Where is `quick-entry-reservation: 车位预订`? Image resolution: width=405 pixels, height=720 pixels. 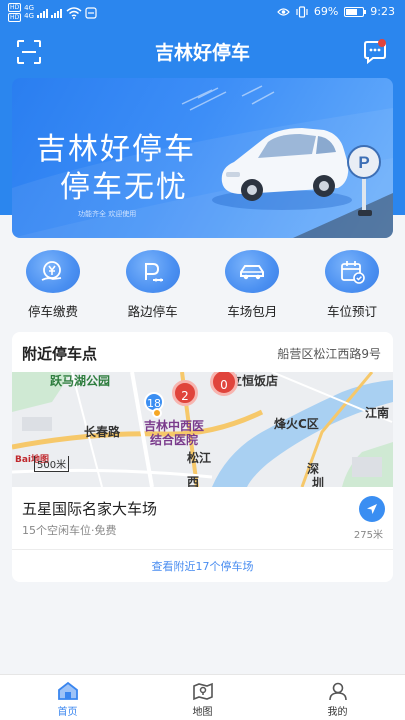 quick-entry-reservation: 车位预订 is located at coordinates (352, 285).